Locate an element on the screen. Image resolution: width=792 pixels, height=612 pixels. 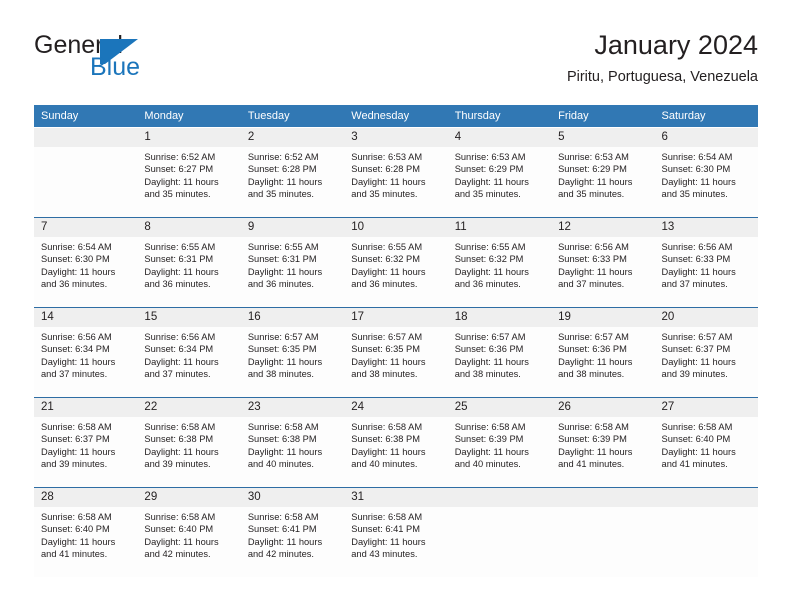
weekday-header-sunday: Sunday is located at coordinates (86, 116).